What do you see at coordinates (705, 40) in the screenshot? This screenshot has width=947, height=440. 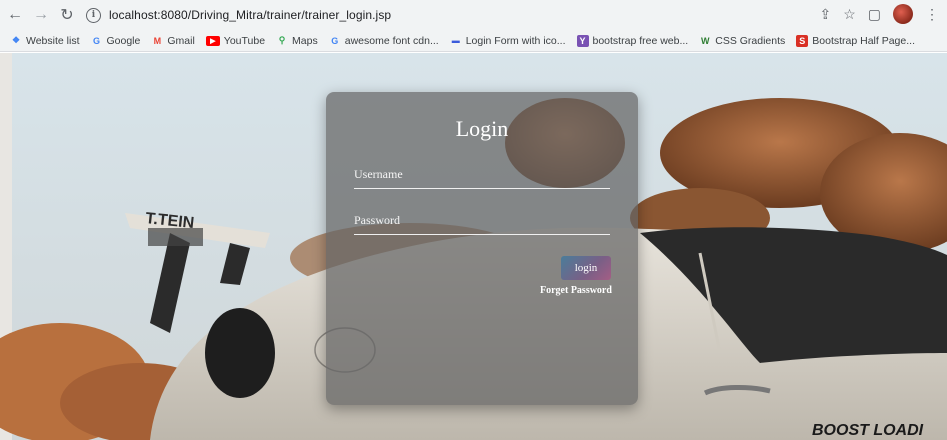 I see `css-gradient-icon: W` at bounding box center [705, 40].